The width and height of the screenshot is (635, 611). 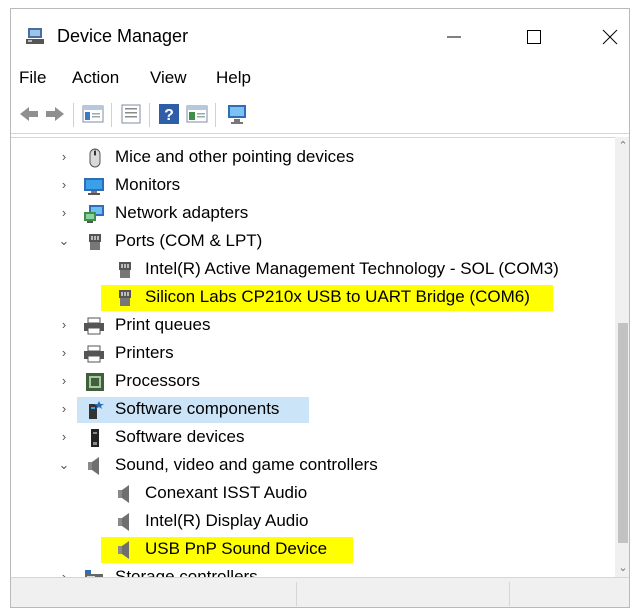 I want to click on maximize-icon, so click(x=534, y=37).